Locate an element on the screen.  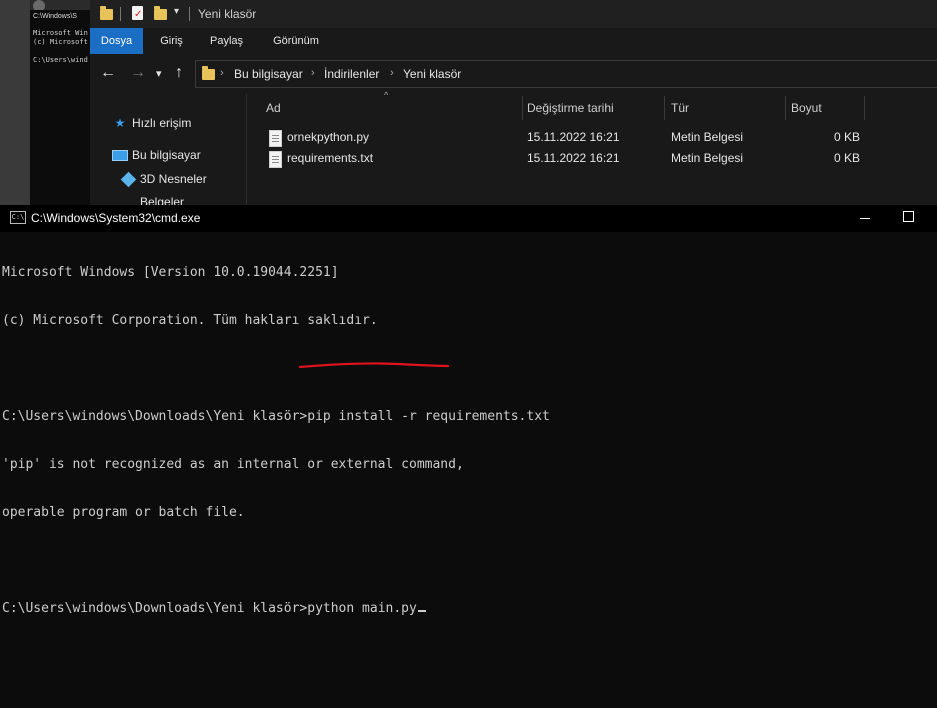
background-cmd-line: (c) Microsoft is located at coordinates (60, 42).